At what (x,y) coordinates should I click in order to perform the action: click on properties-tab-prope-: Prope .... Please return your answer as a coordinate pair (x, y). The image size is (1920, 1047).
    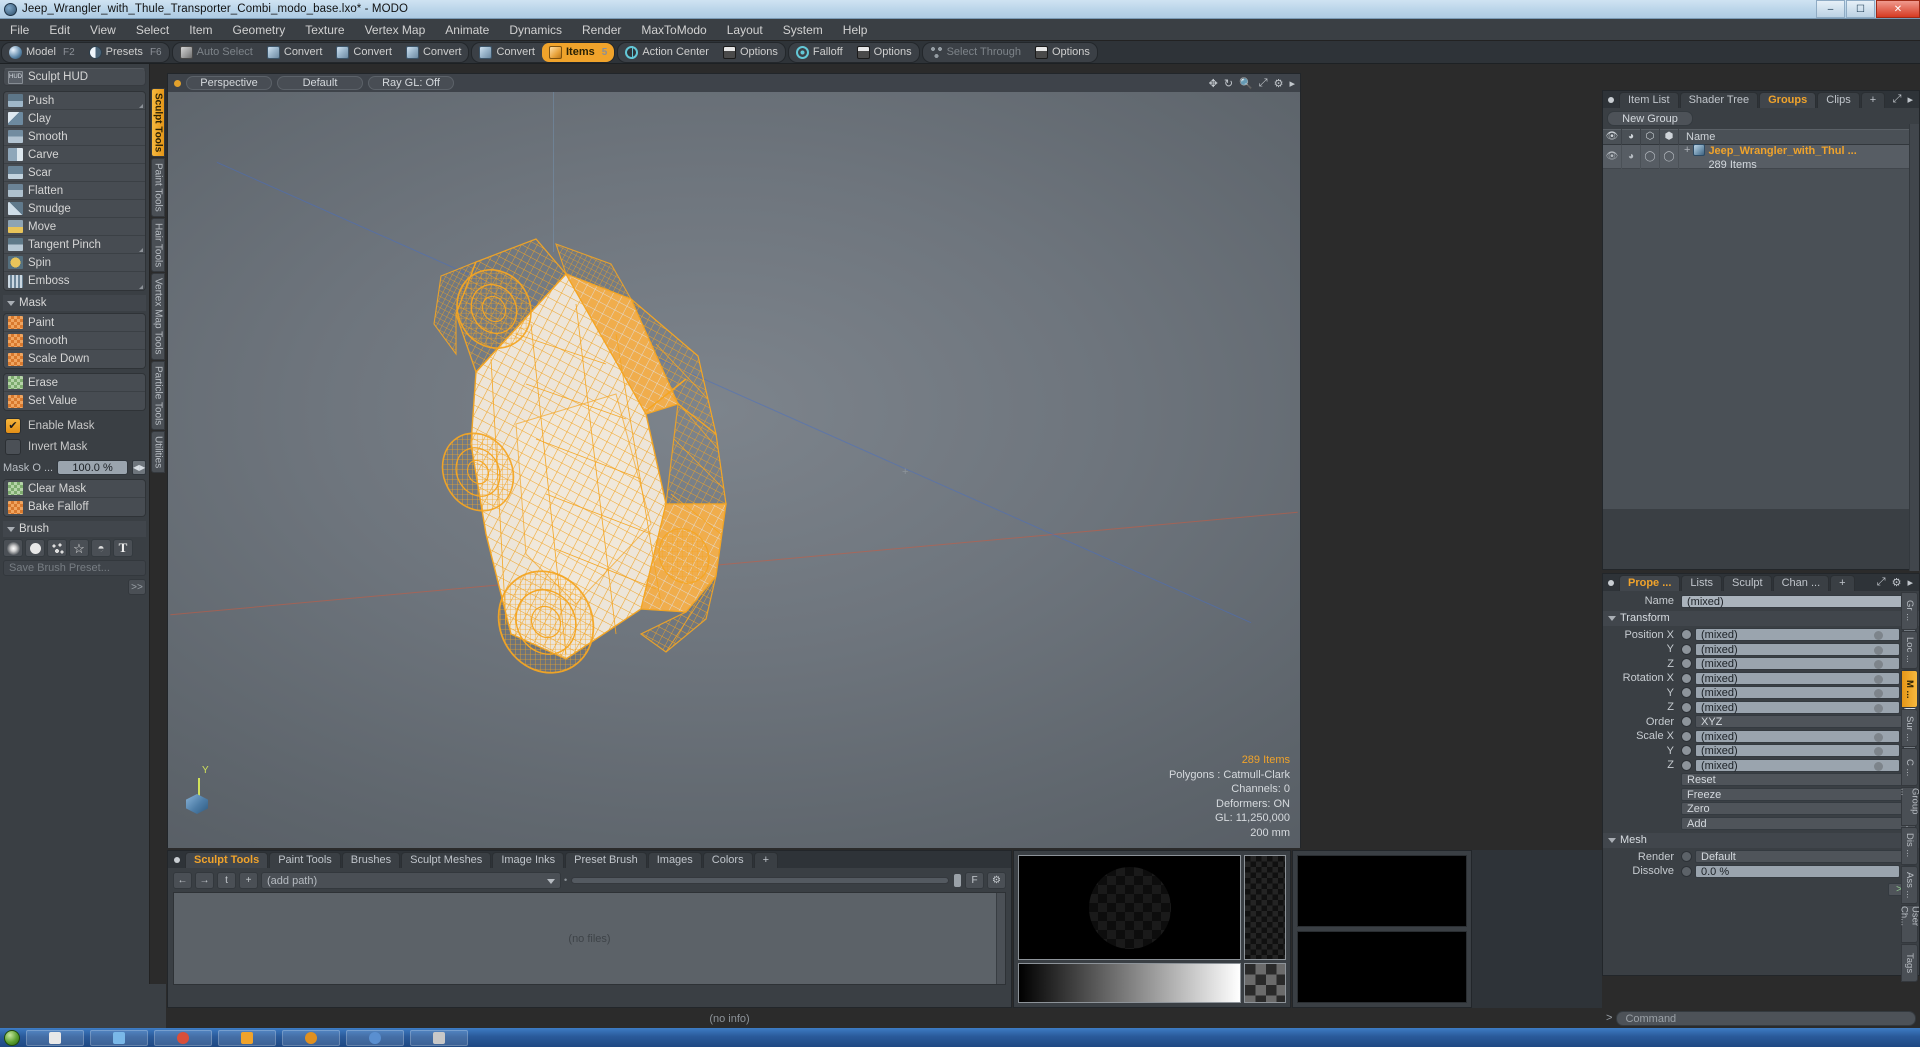
    Looking at the image, I should click on (1650, 583).